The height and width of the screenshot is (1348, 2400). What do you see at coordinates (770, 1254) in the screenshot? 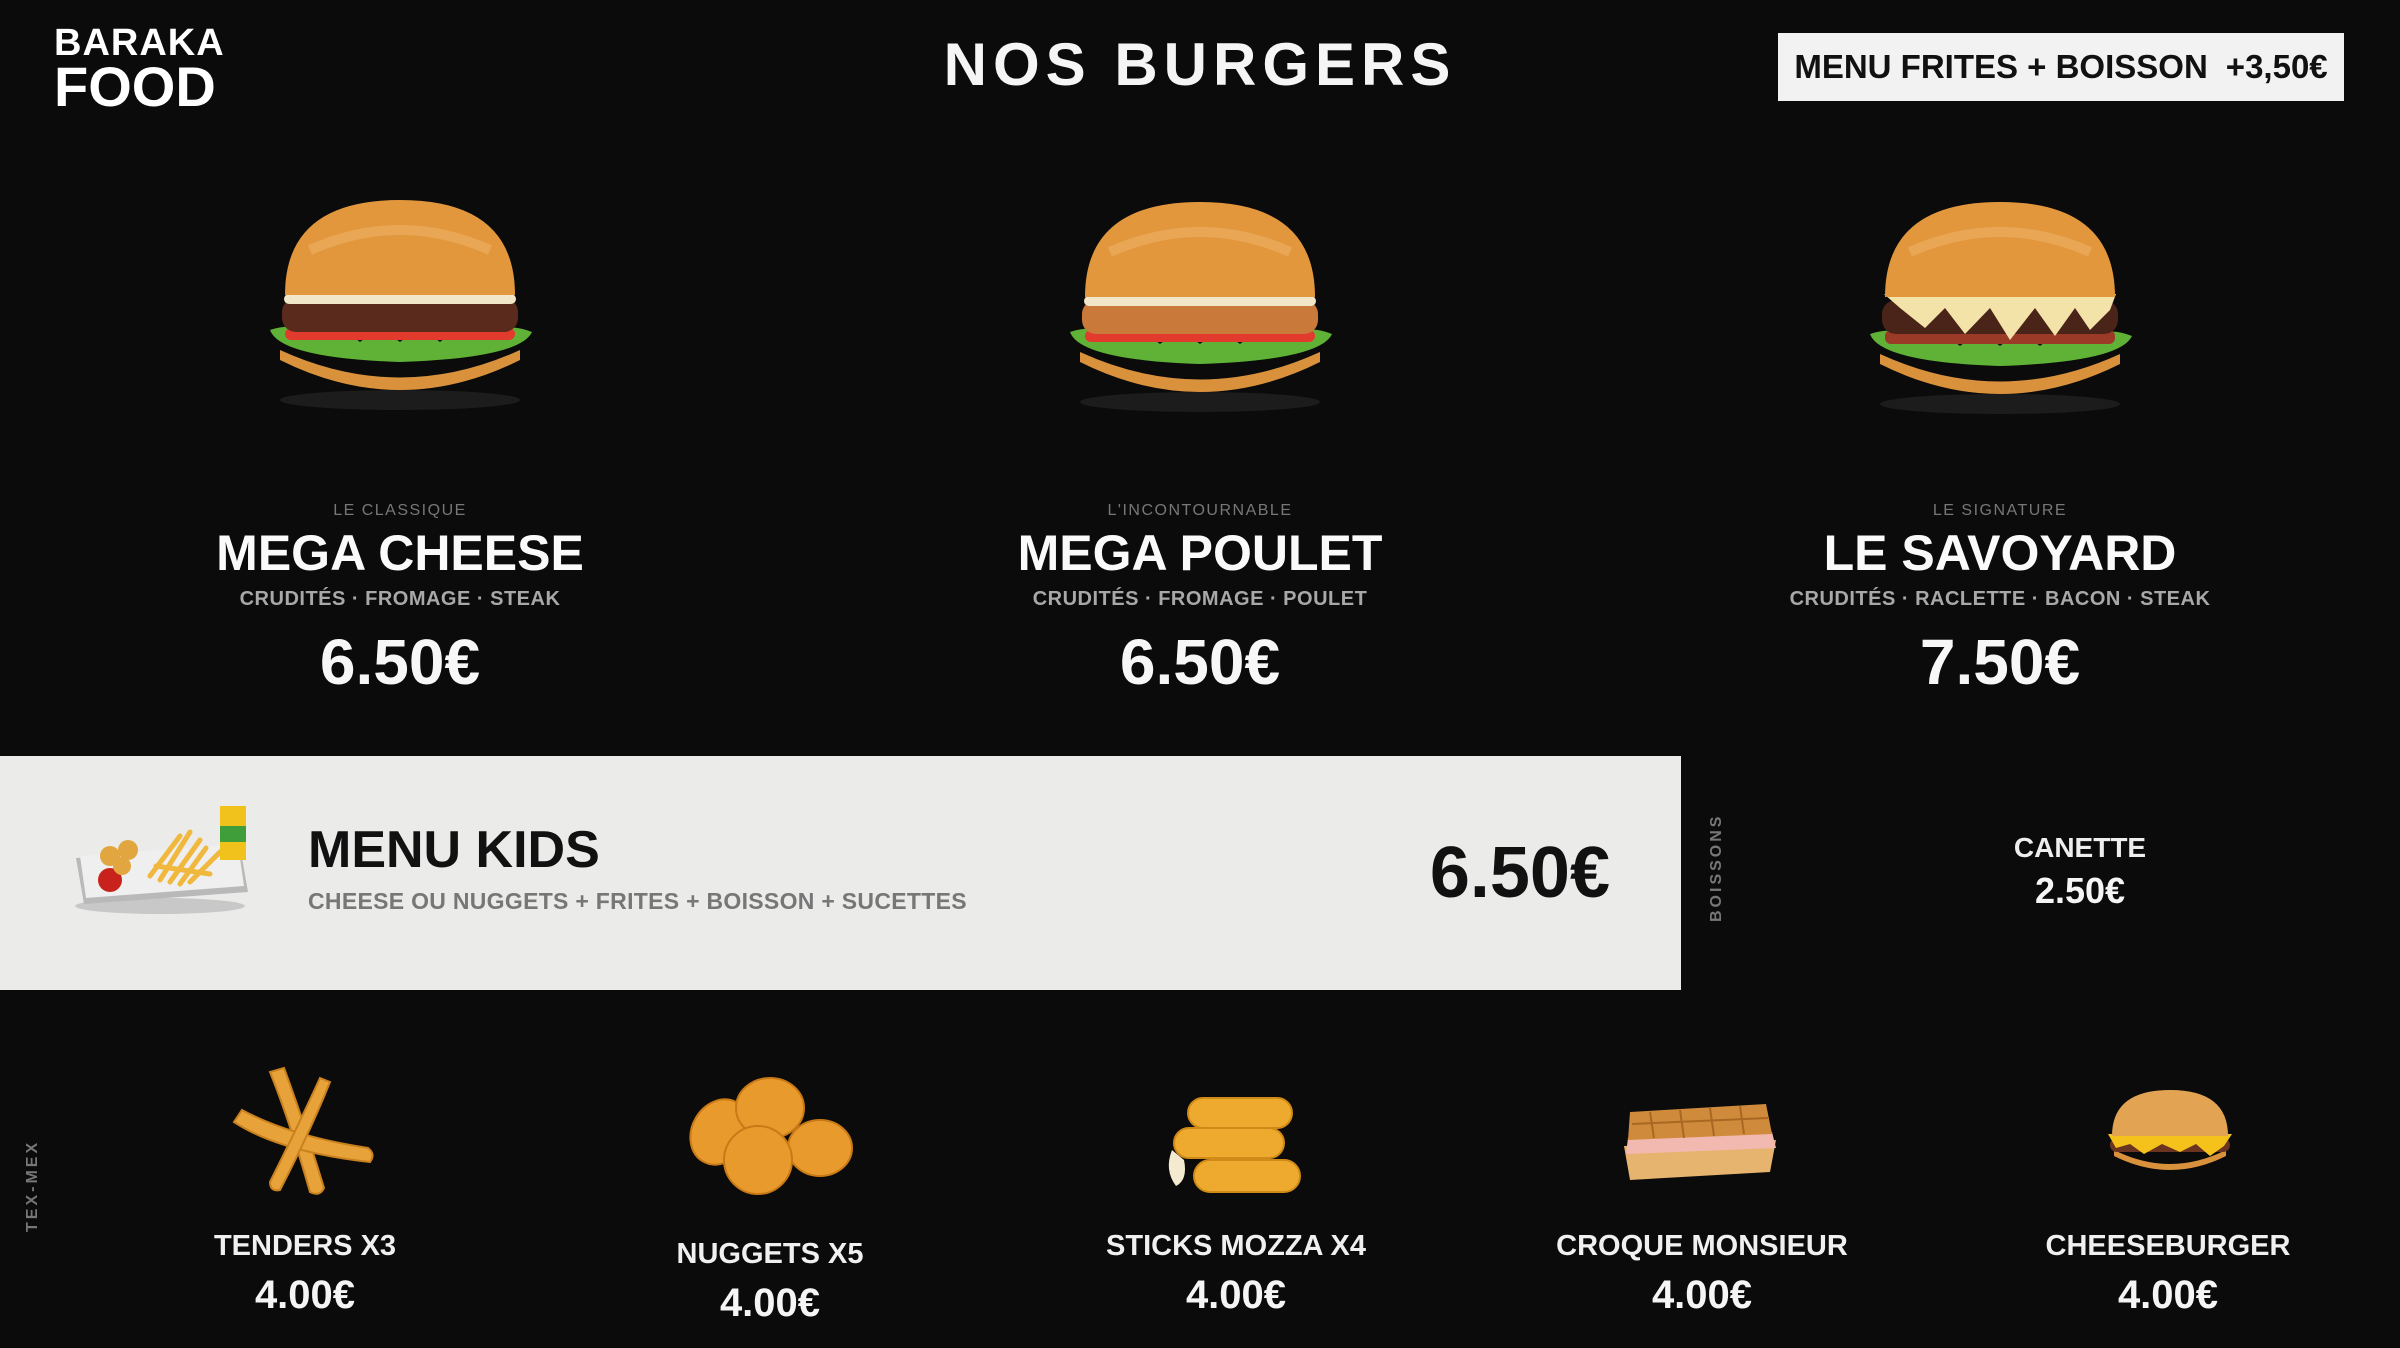
I see `texmex-item-name: NUGGETS X5` at bounding box center [770, 1254].